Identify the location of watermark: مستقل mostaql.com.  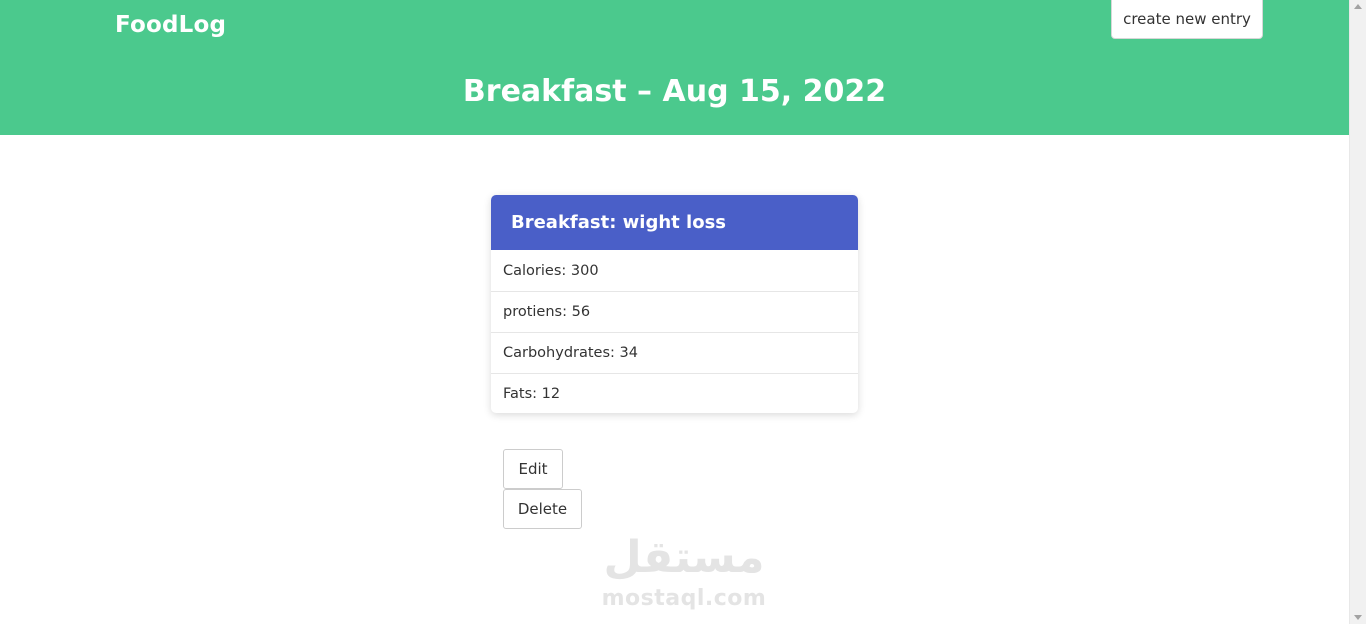
(684, 573).